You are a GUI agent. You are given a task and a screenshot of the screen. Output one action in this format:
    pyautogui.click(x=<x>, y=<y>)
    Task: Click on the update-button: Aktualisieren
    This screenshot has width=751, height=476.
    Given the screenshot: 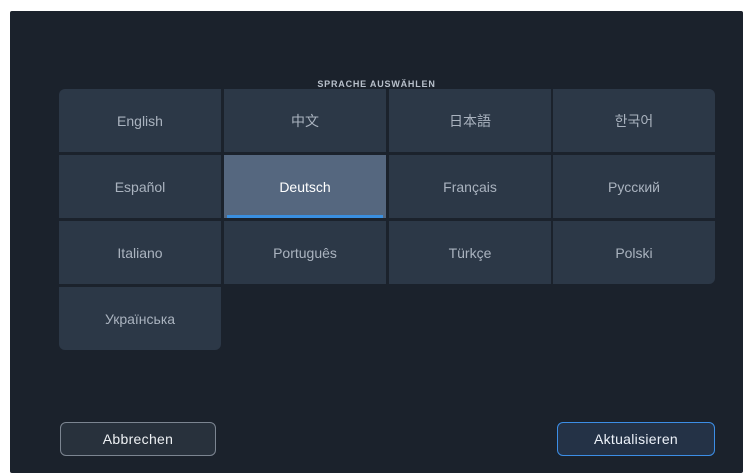 What is the action you would take?
    pyautogui.click(x=636, y=439)
    